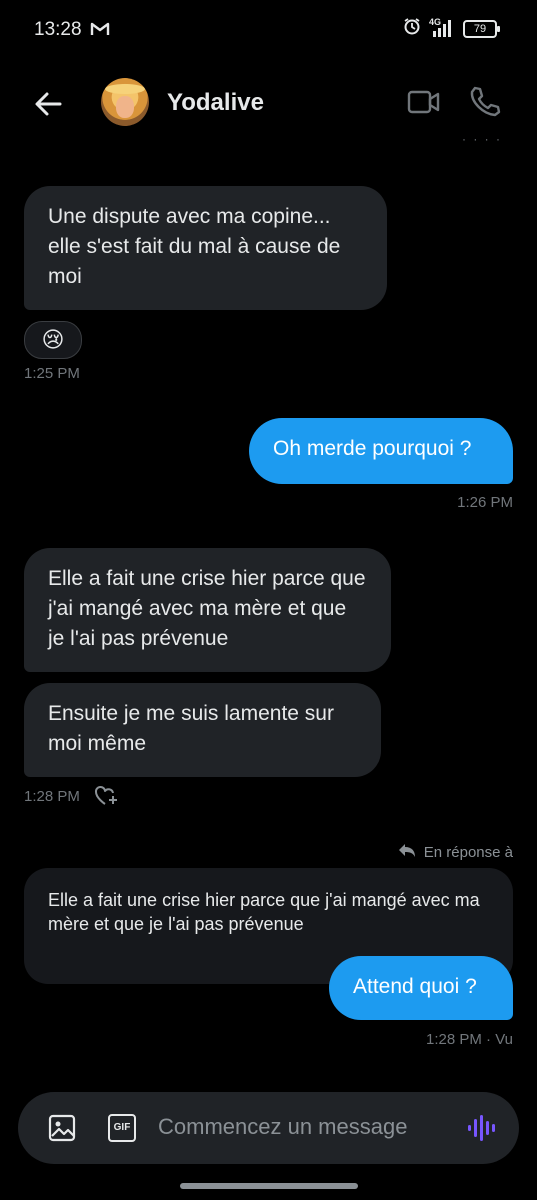  I want to click on reply-arrow-icon, so click(407, 852).